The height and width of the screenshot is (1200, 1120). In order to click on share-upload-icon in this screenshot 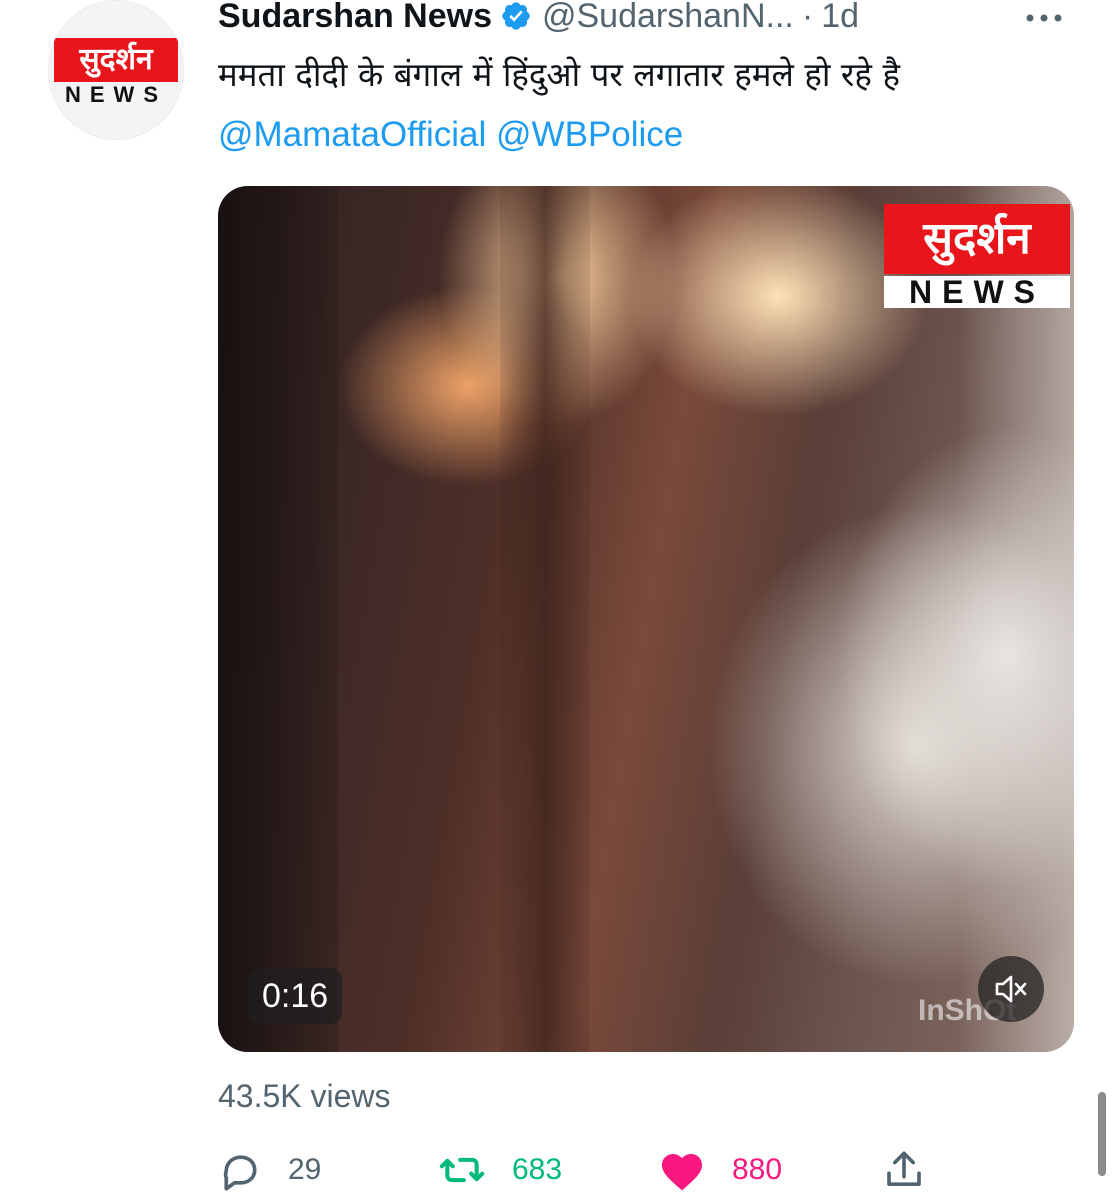, I will do `click(904, 1168)`.